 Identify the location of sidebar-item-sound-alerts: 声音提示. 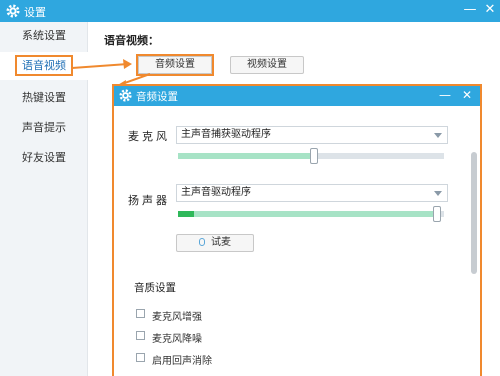
(44, 128).